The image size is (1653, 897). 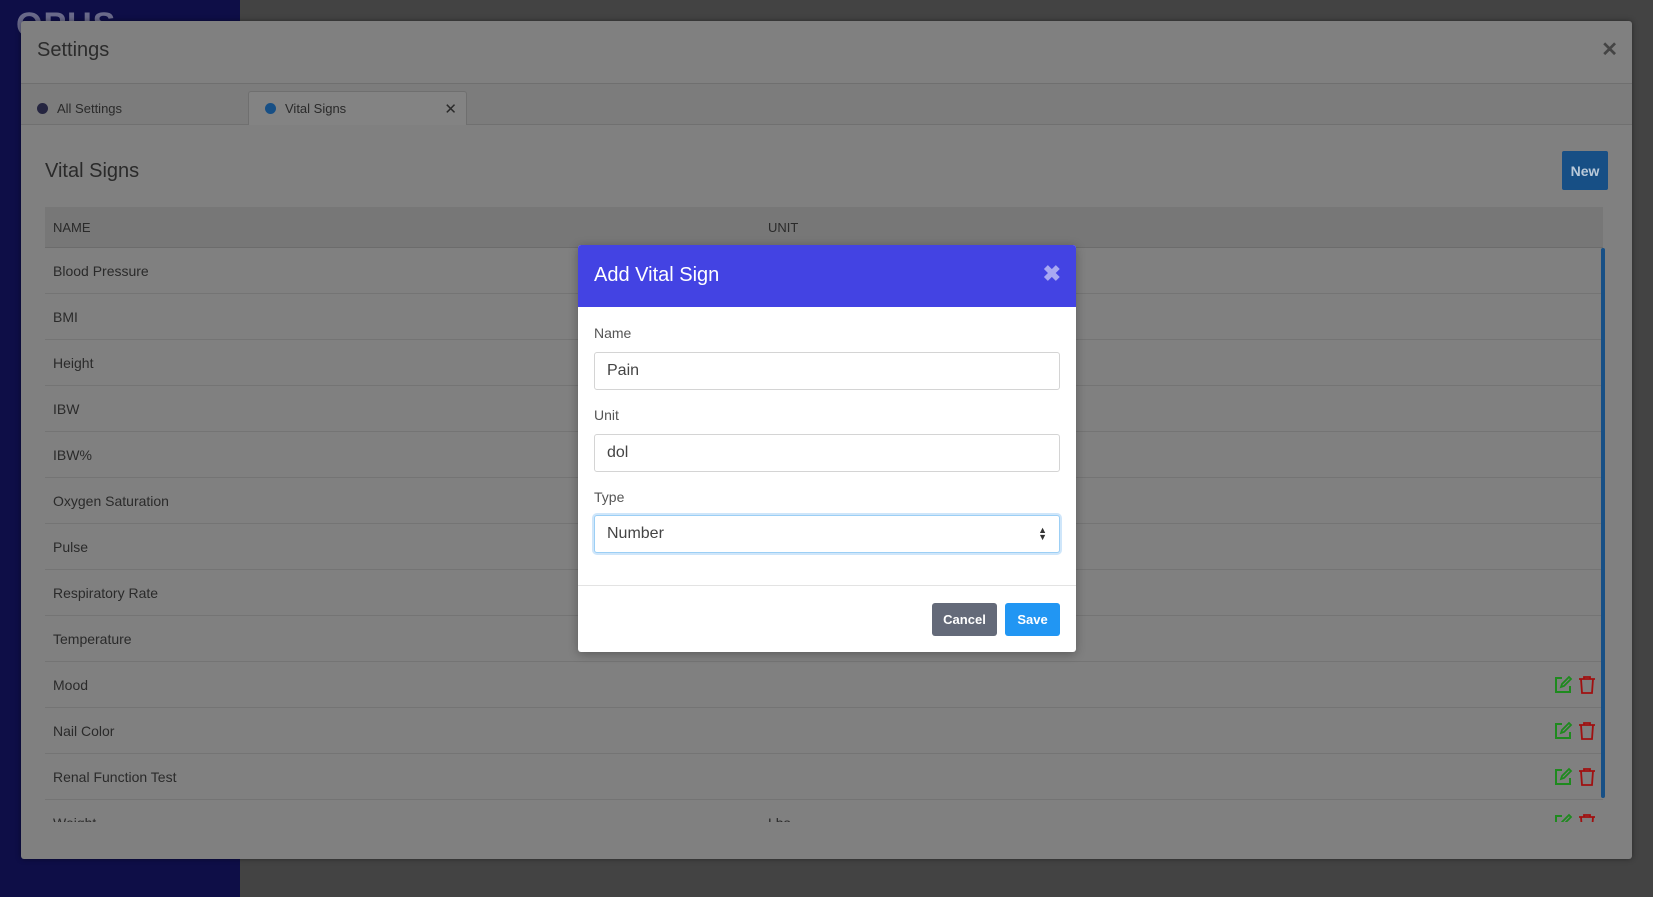 I want to click on table-row: Nail Color, so click(x=824, y=731).